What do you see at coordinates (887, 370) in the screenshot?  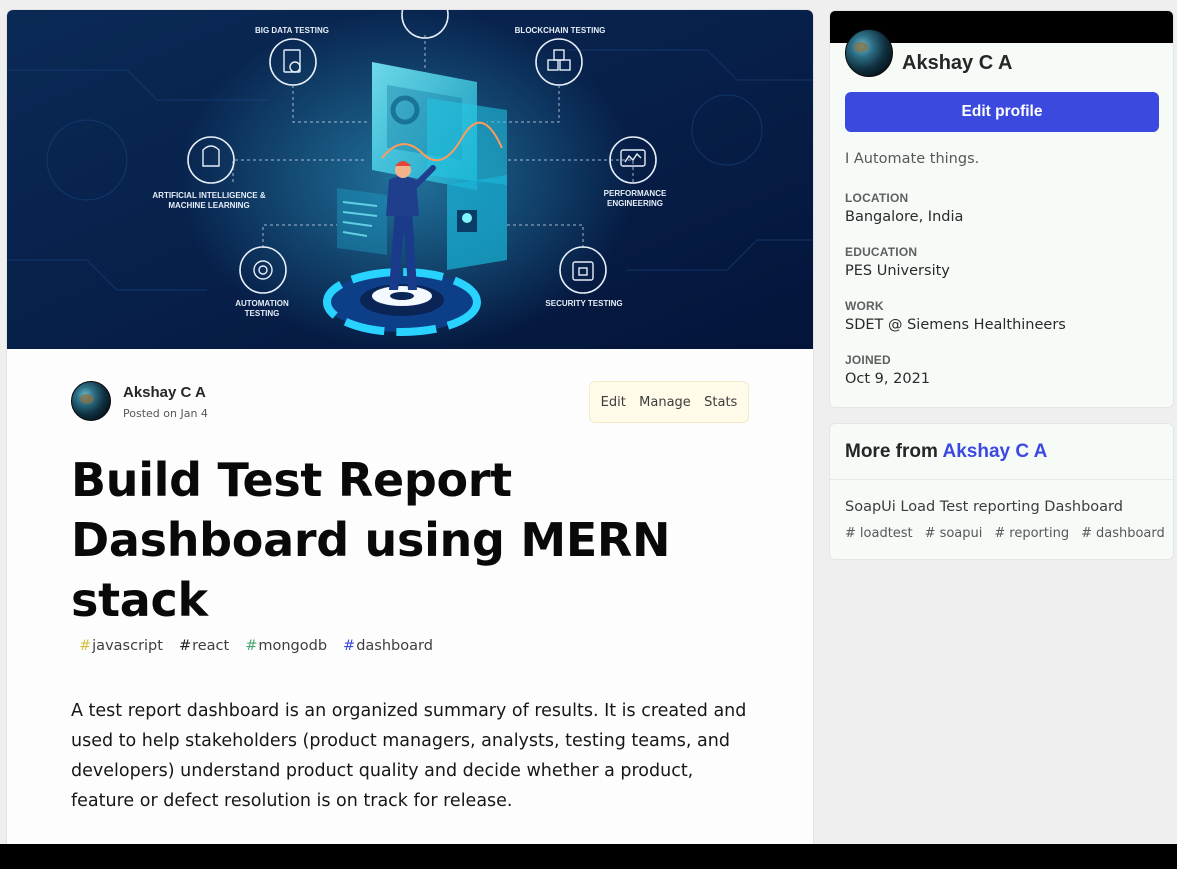 I see `profile-joined: JOINED Oct 9, 2021` at bounding box center [887, 370].